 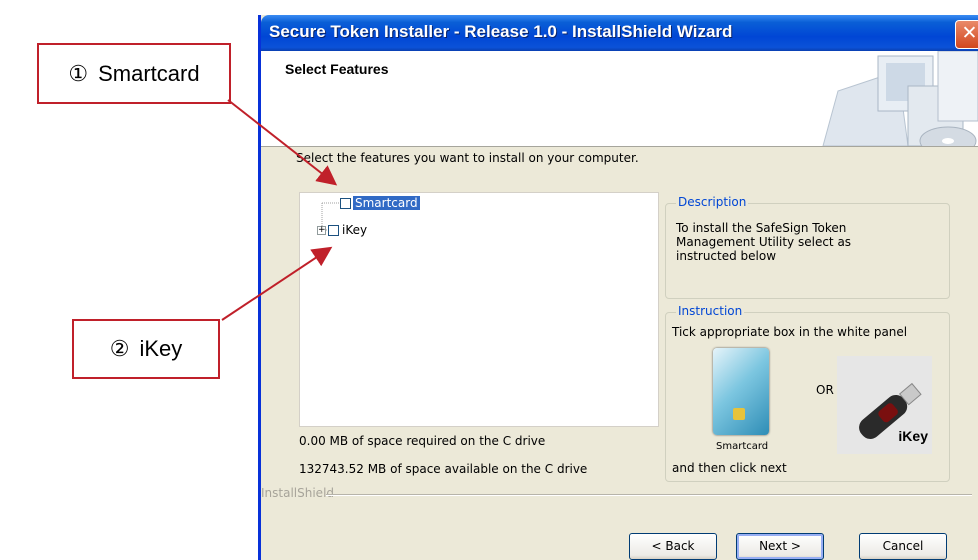 I want to click on close-button: ✕, so click(x=966, y=34).